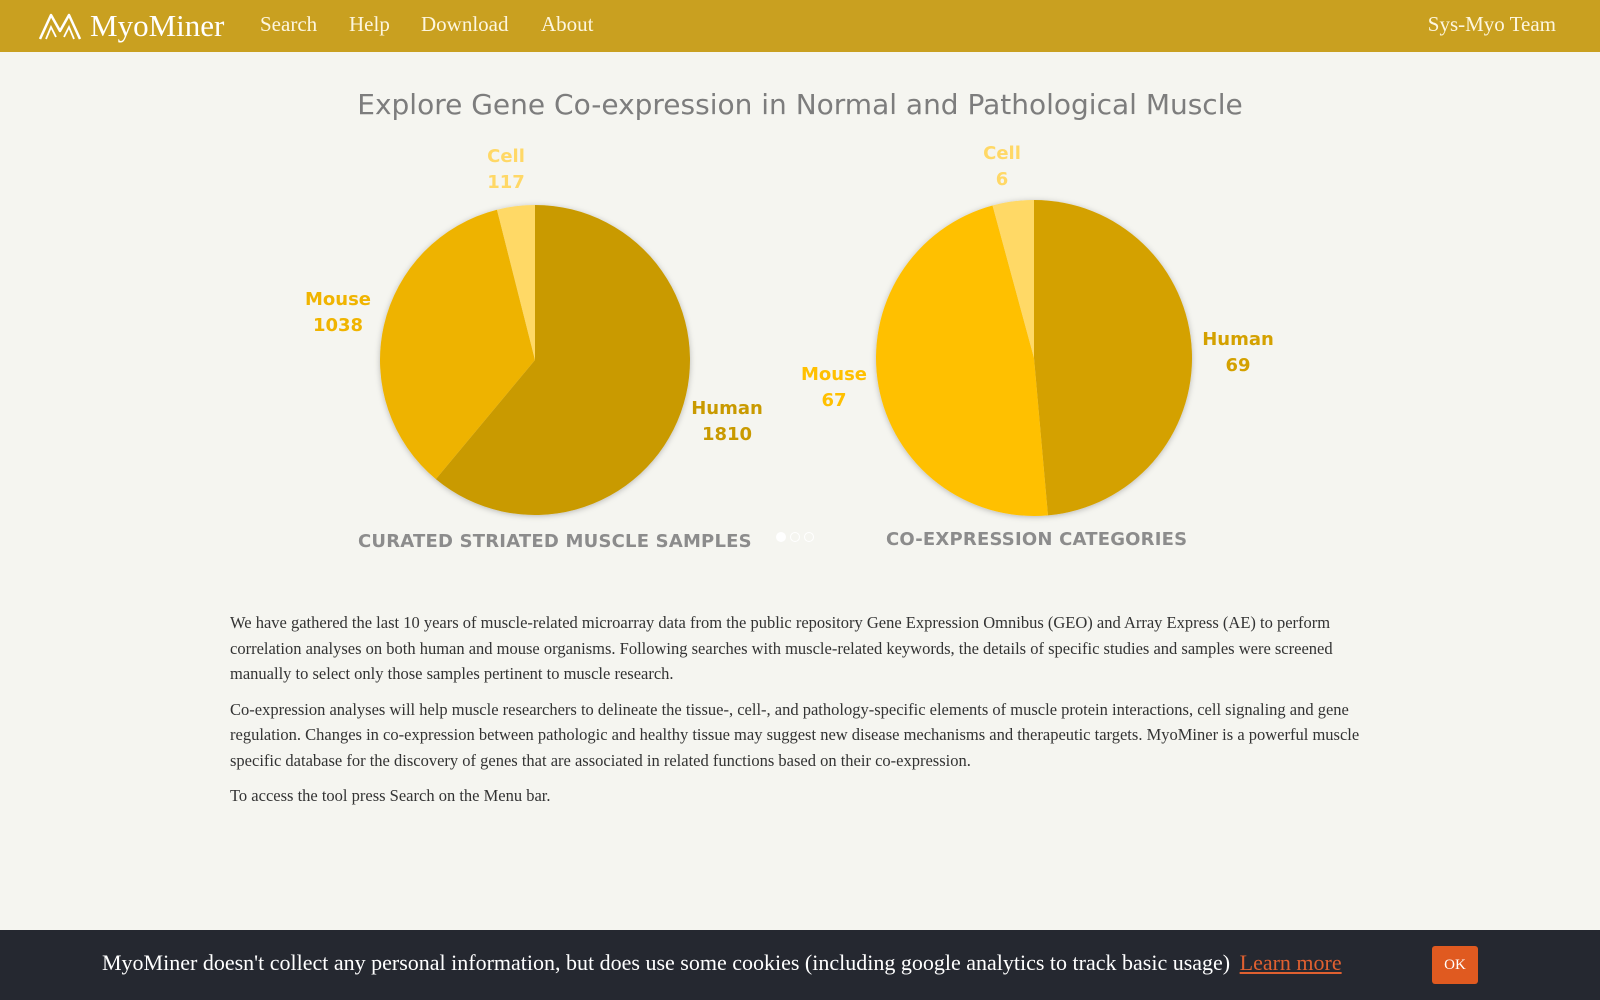  What do you see at coordinates (506, 182) in the screenshot?
I see `pie-value-cell: 117` at bounding box center [506, 182].